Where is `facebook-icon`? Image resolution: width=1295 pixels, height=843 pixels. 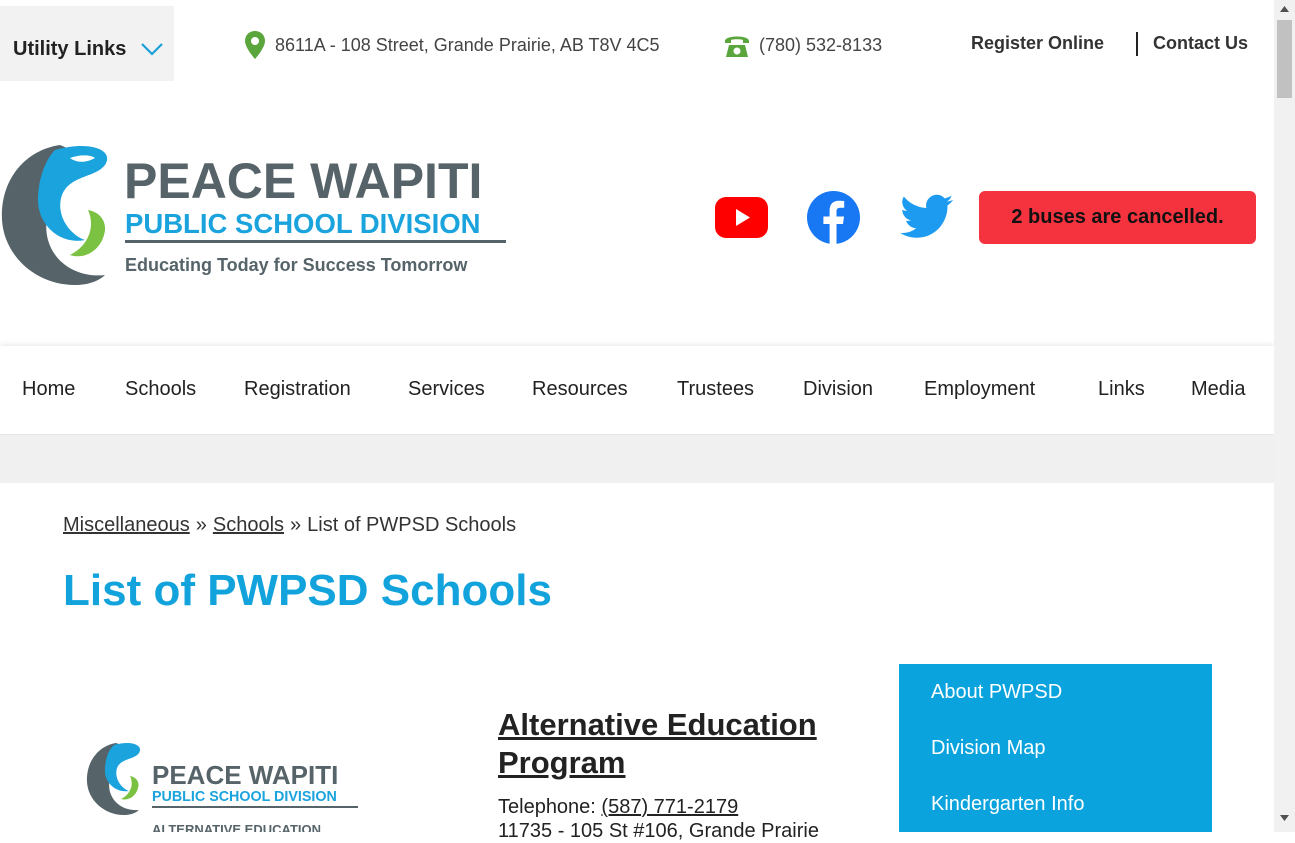 facebook-icon is located at coordinates (833, 217).